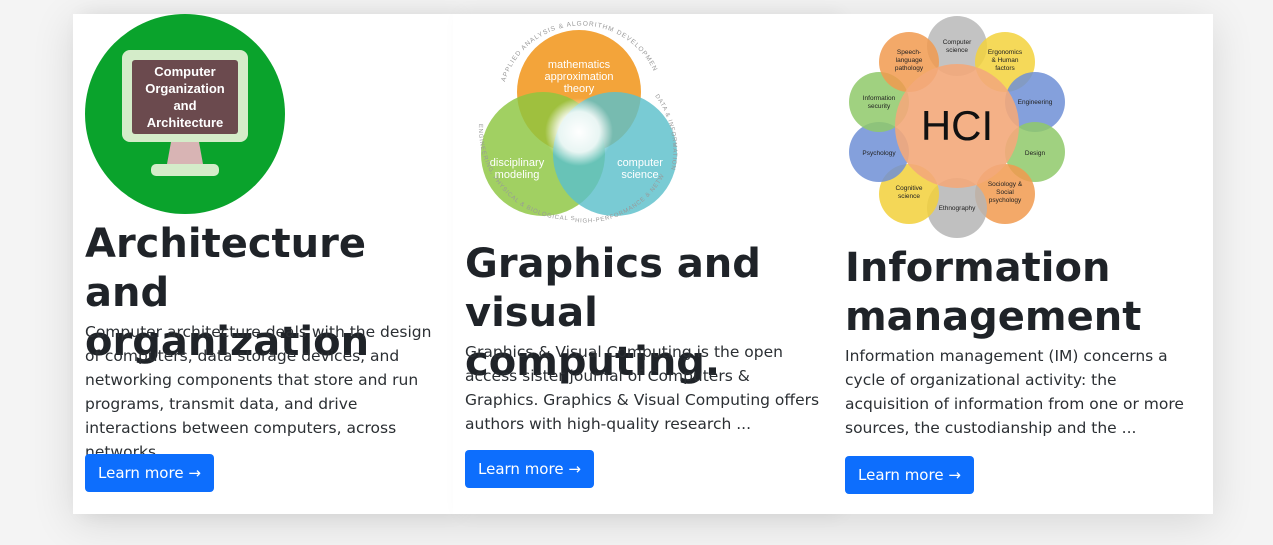 This screenshot has height=545, width=1273. What do you see at coordinates (640, 163) in the screenshot?
I see `venn-label-right: computer` at bounding box center [640, 163].